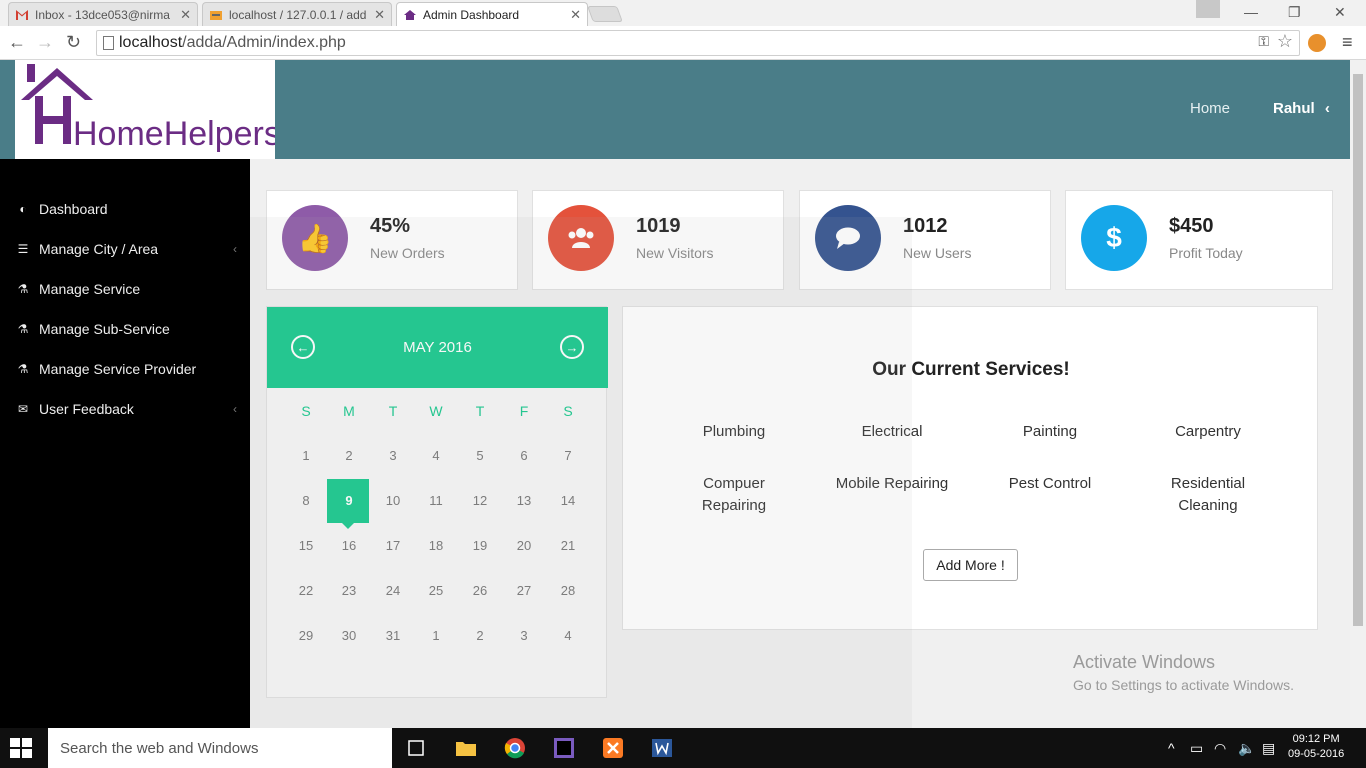 This screenshot has width=1366, height=768. Describe the element at coordinates (264, 42) in the screenshot. I see `url-path: /adda/Admin/index.php` at that location.